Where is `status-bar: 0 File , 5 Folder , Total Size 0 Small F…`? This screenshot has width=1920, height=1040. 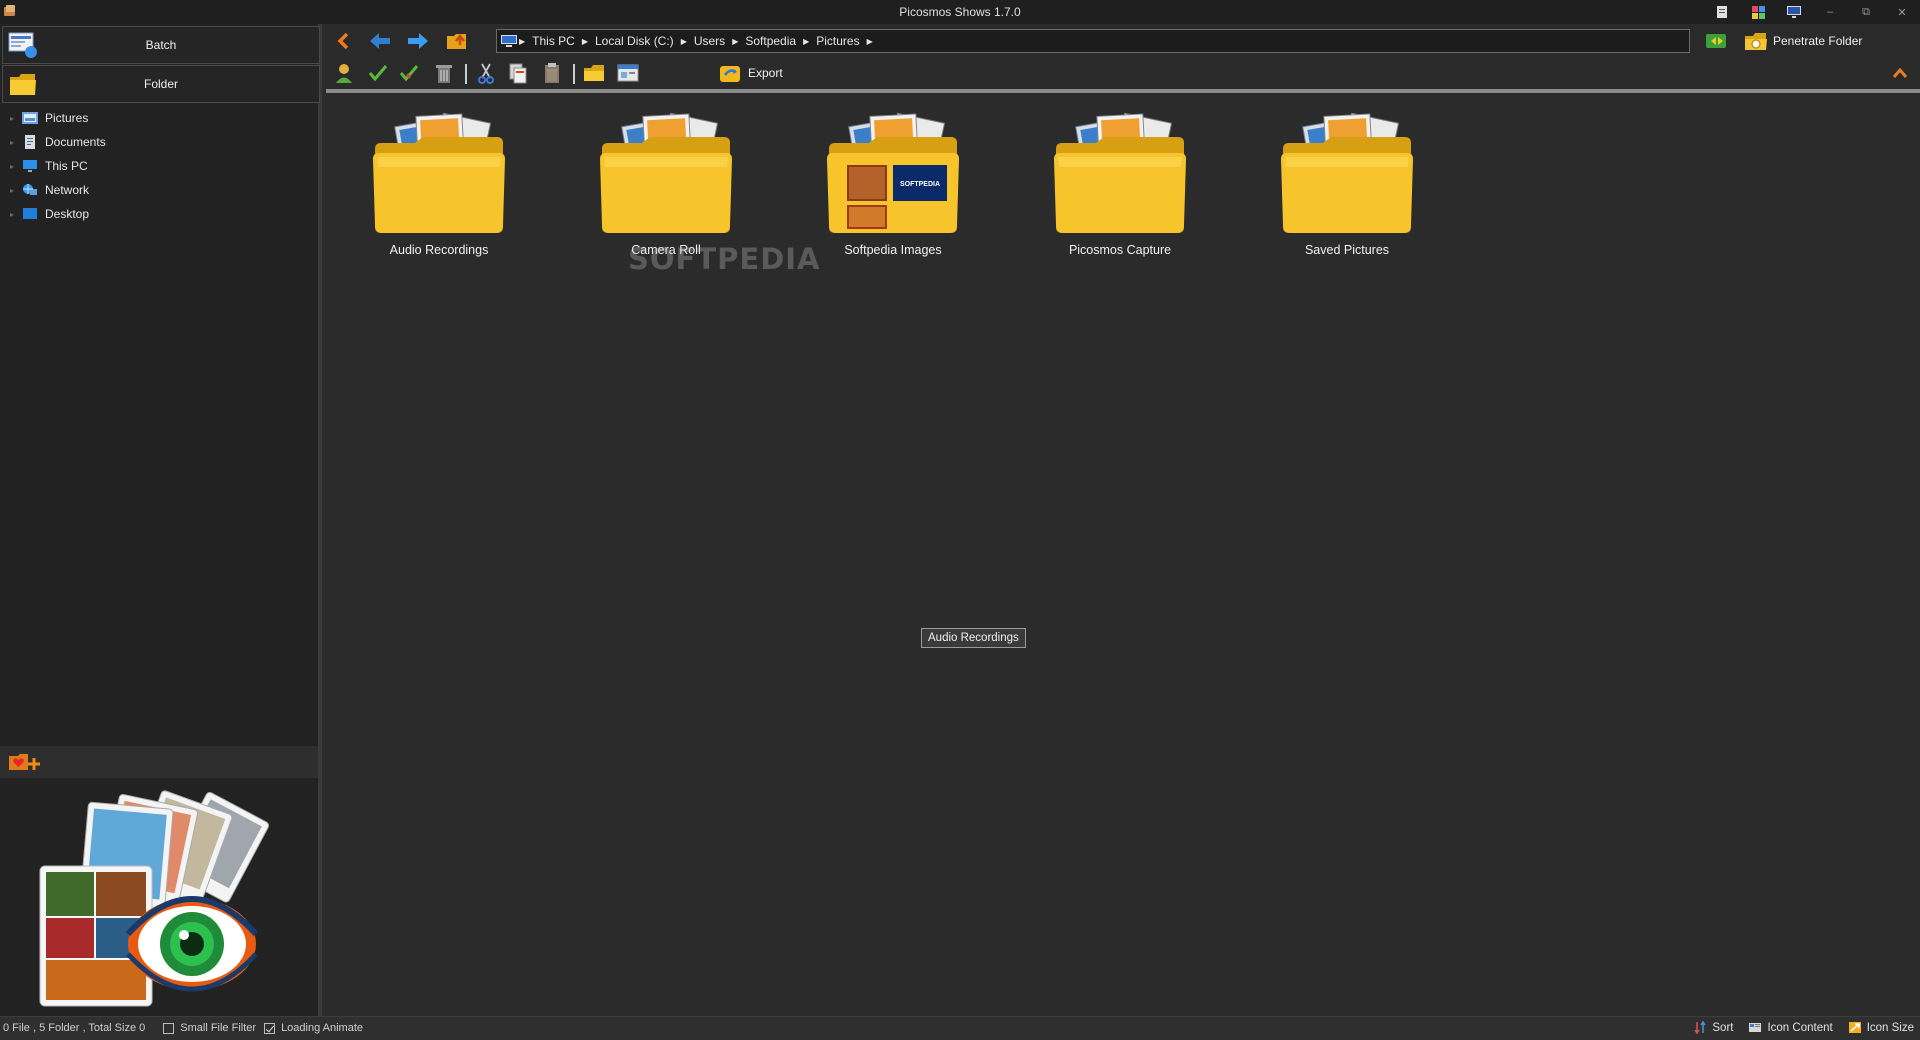 status-bar: 0 File , 5 Folder , Total Size 0 Small F… is located at coordinates (960, 1028).